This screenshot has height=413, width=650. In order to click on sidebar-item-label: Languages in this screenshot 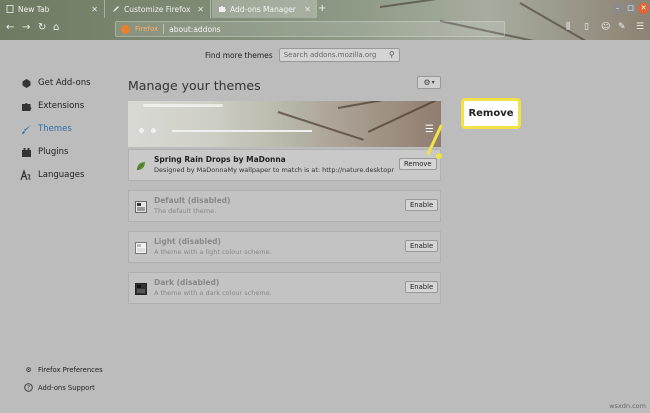, I will do `click(61, 175)`.